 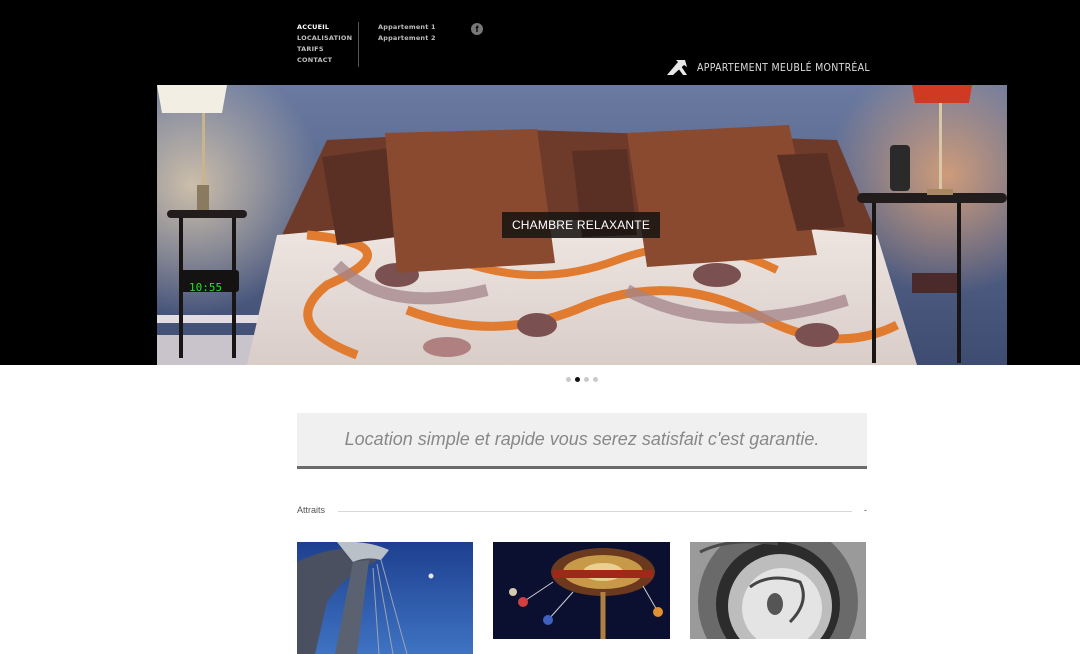 I want to click on slide-caption: CHAMBRE RELAXANTE, so click(x=581, y=225).